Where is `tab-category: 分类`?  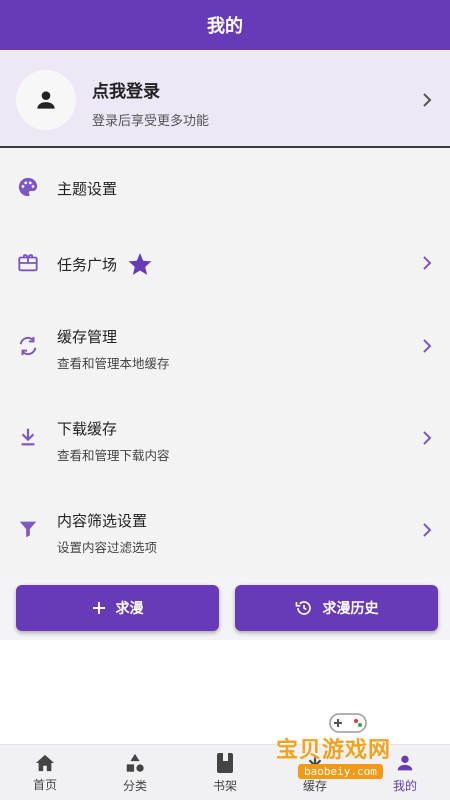
tab-category: 分类 is located at coordinates (135, 772).